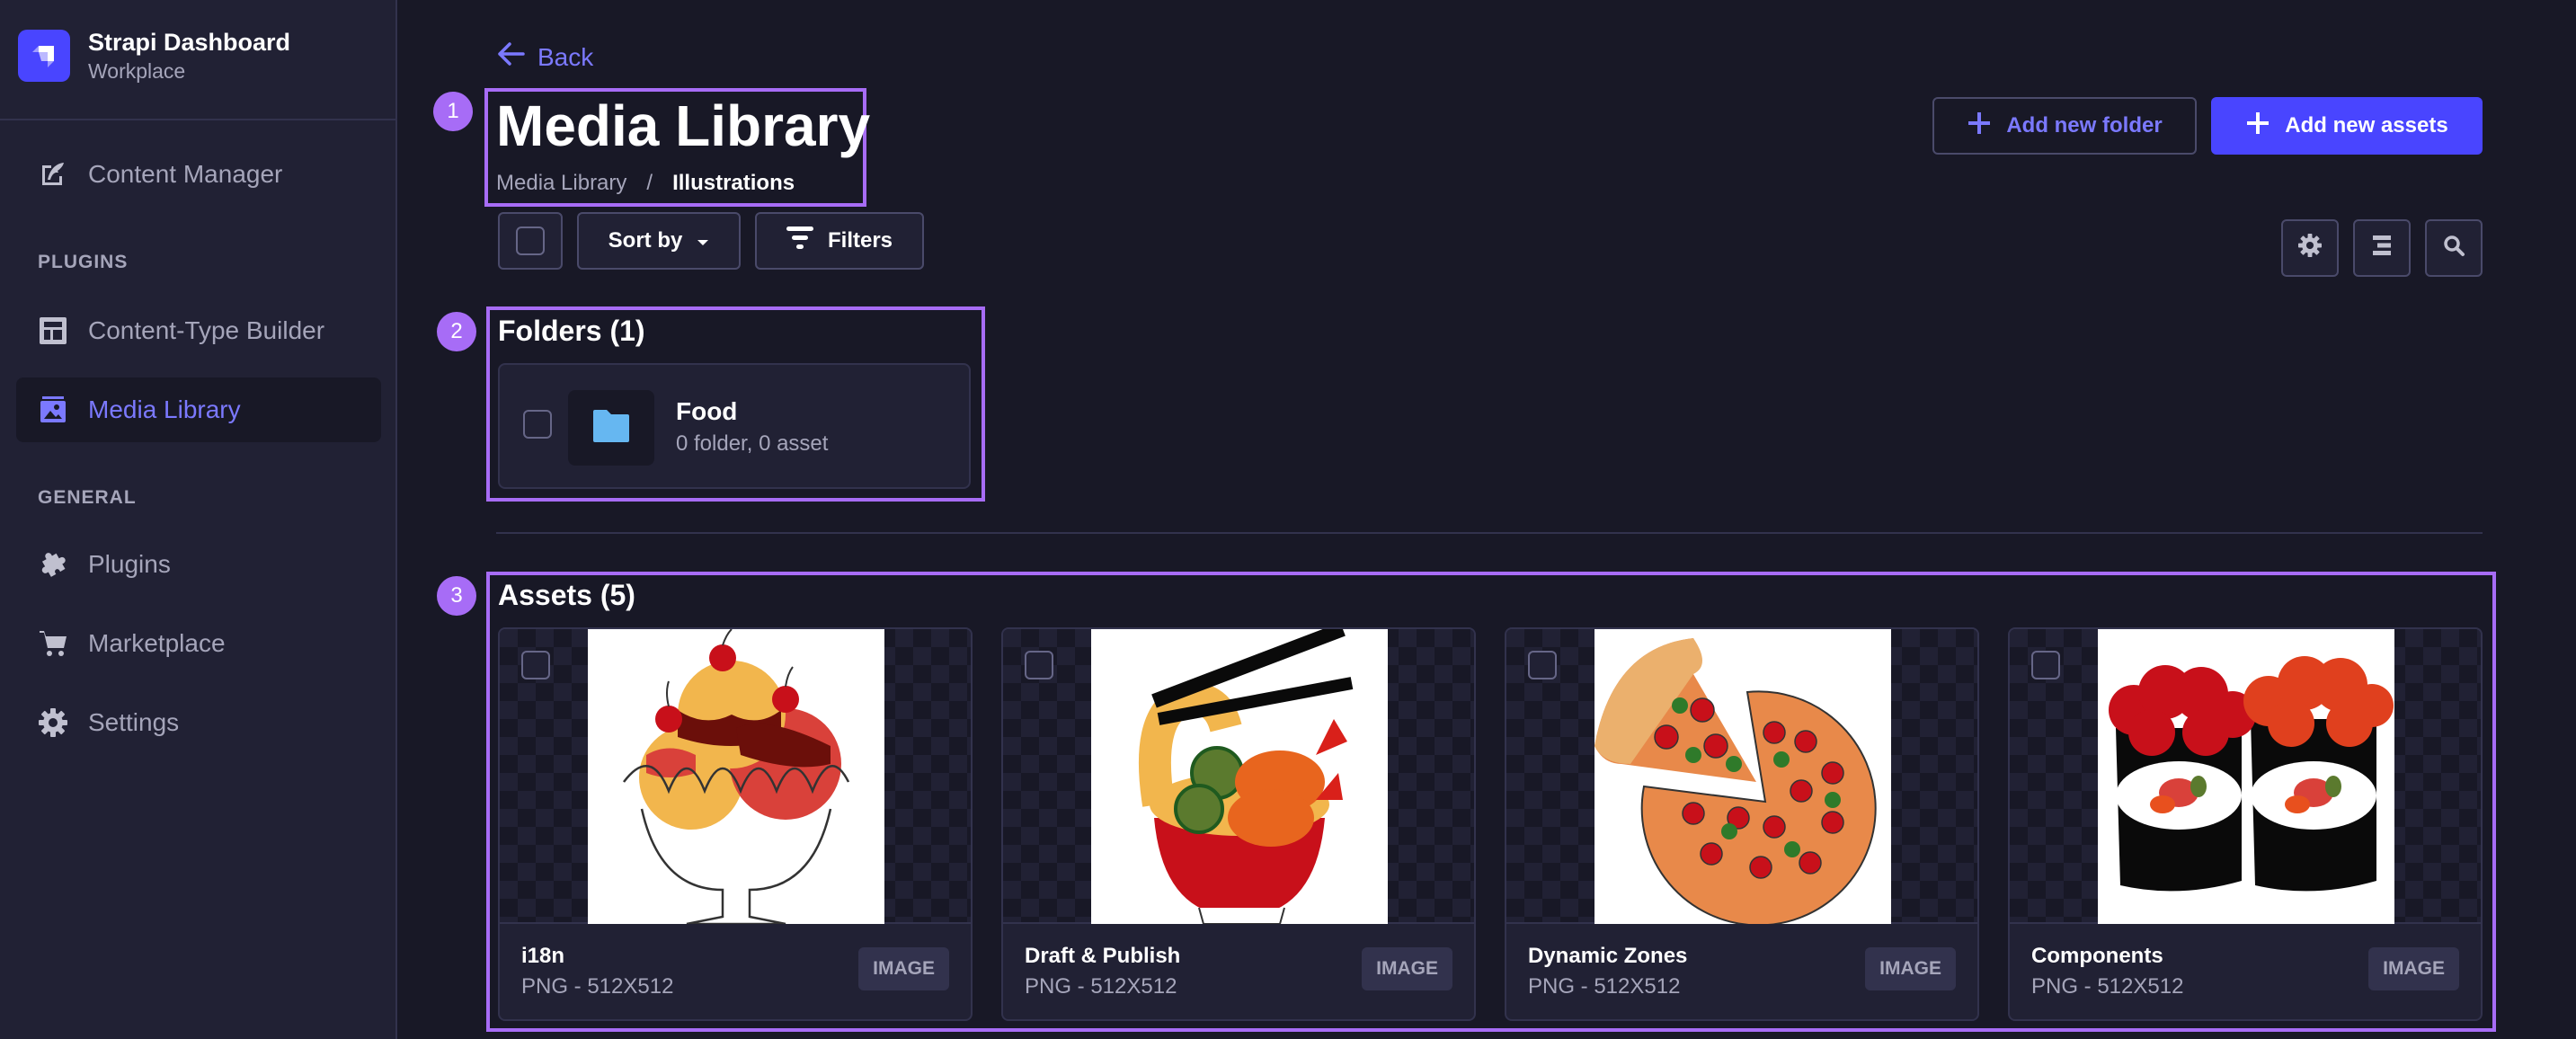  I want to click on app-title: Strapi Dashboard, so click(189, 42).